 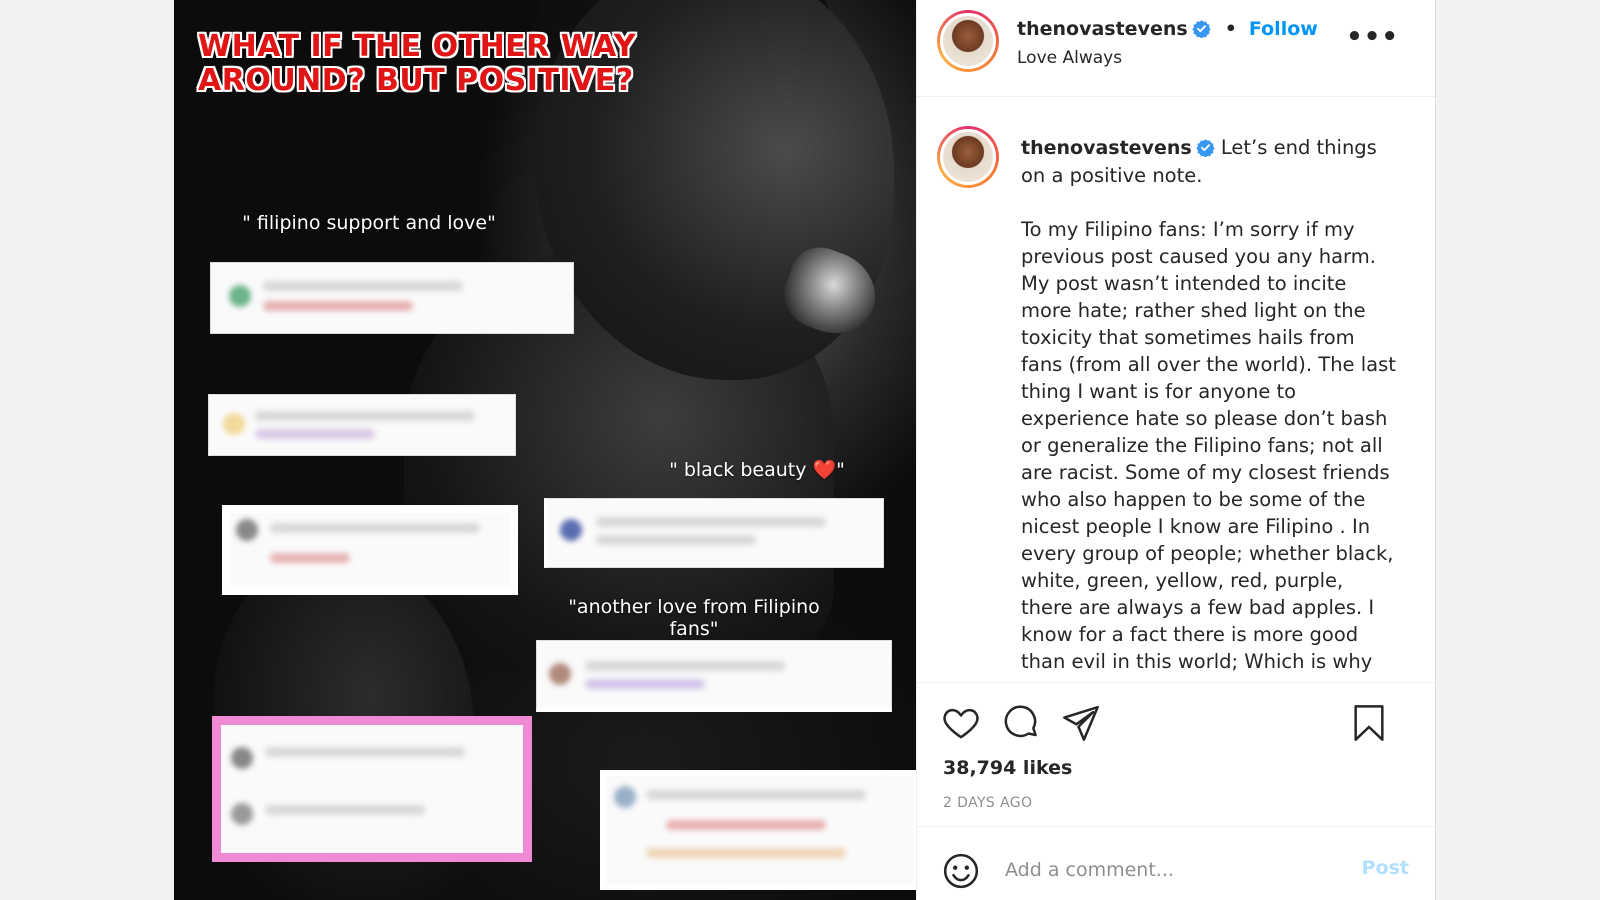 What do you see at coordinates (1385, 868) in the screenshot?
I see `post-comment-button: Post` at bounding box center [1385, 868].